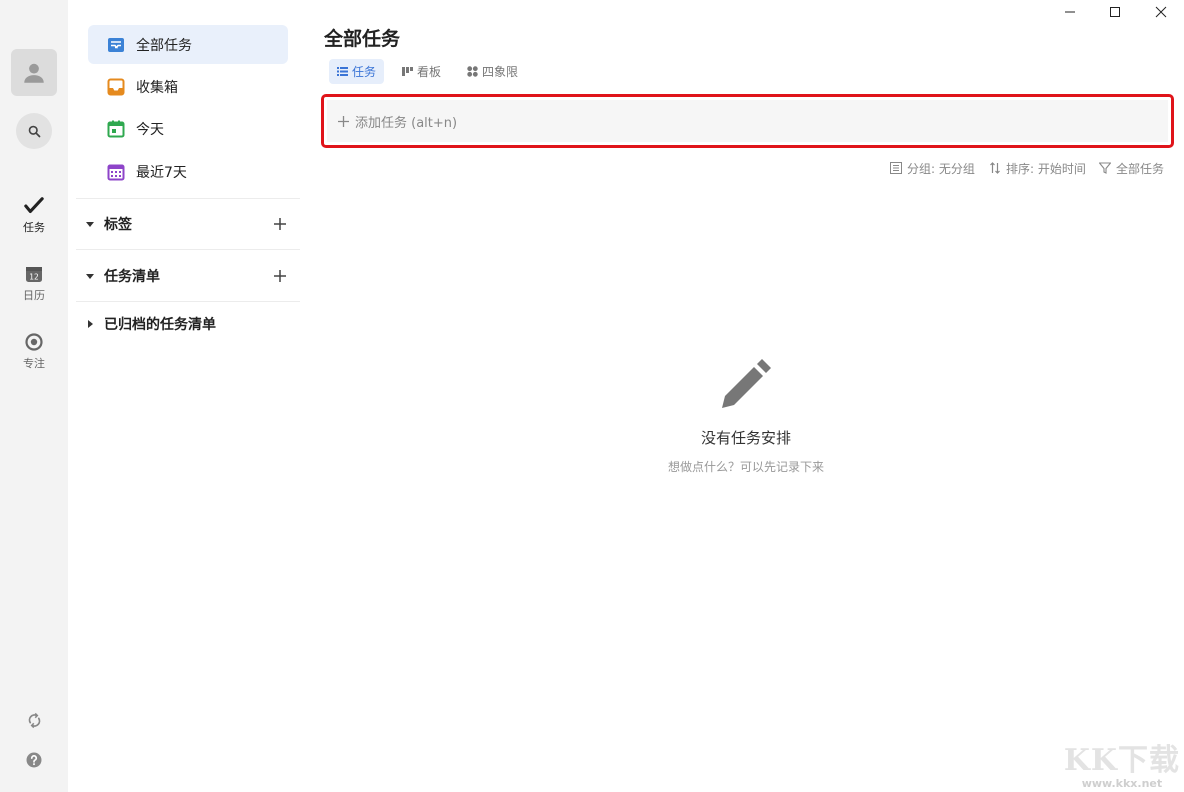 The width and height of the screenshot is (1184, 792). What do you see at coordinates (745, 438) in the screenshot?
I see `empty-state-title: 没有任务安排` at bounding box center [745, 438].